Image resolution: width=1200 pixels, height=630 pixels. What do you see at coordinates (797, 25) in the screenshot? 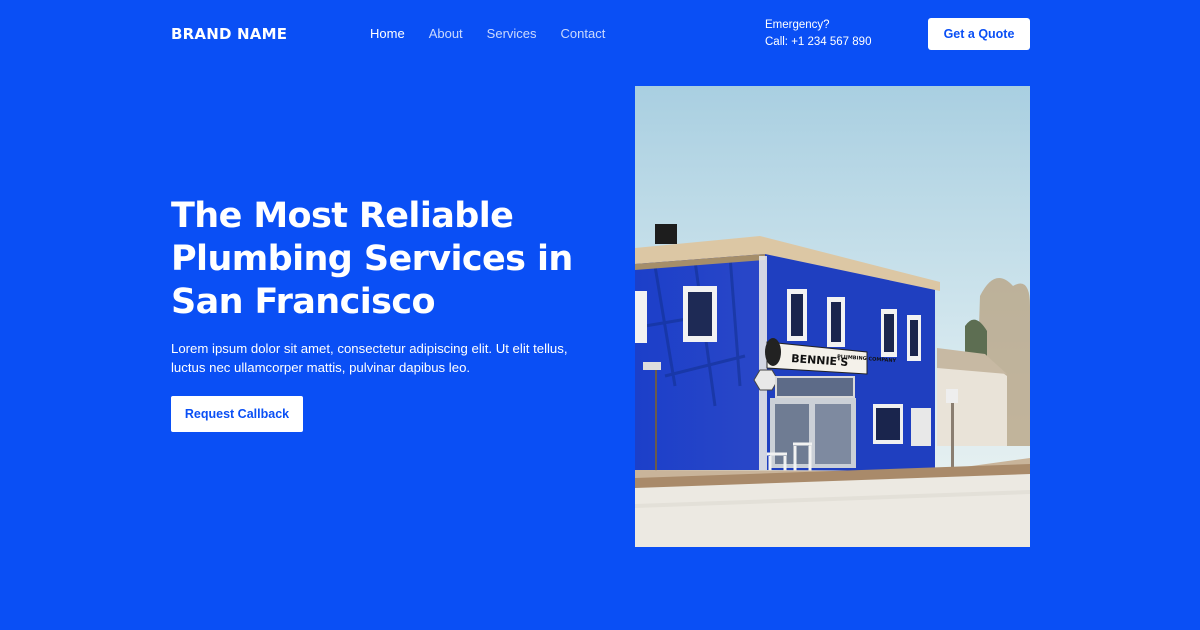
I see `emergency-label: Emergency?` at bounding box center [797, 25].